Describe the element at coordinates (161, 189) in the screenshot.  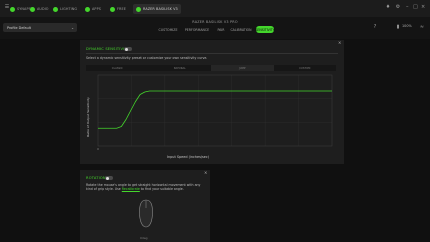
I see `rotation-description-text-3: to find your suitable angle.` at that location.